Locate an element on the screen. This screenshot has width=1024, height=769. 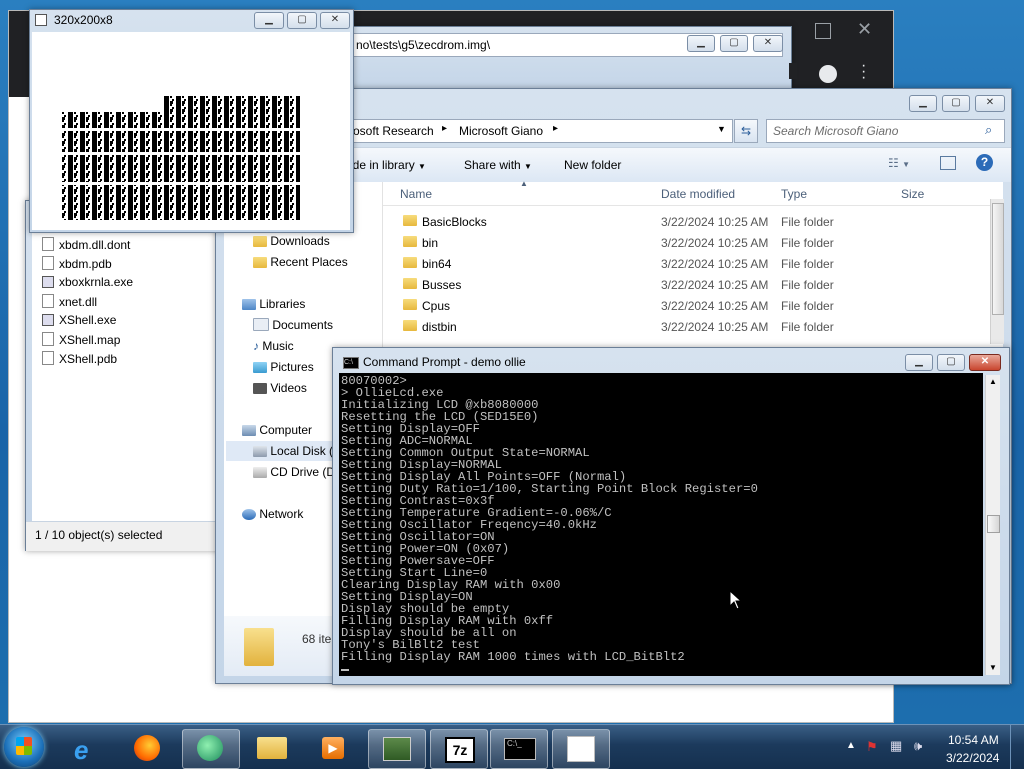
search-box: Search Microsoft Giano ⌕ is located at coordinates (885, 131).